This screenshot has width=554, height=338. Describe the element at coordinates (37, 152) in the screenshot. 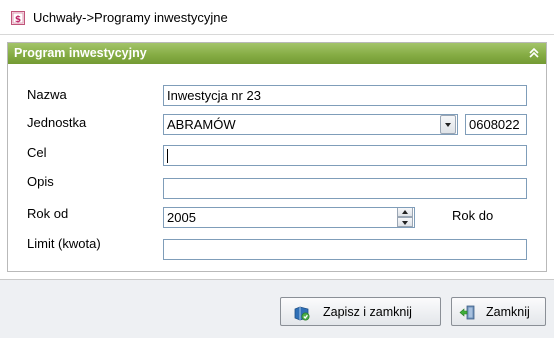

I see `cel-label: Cel` at that location.